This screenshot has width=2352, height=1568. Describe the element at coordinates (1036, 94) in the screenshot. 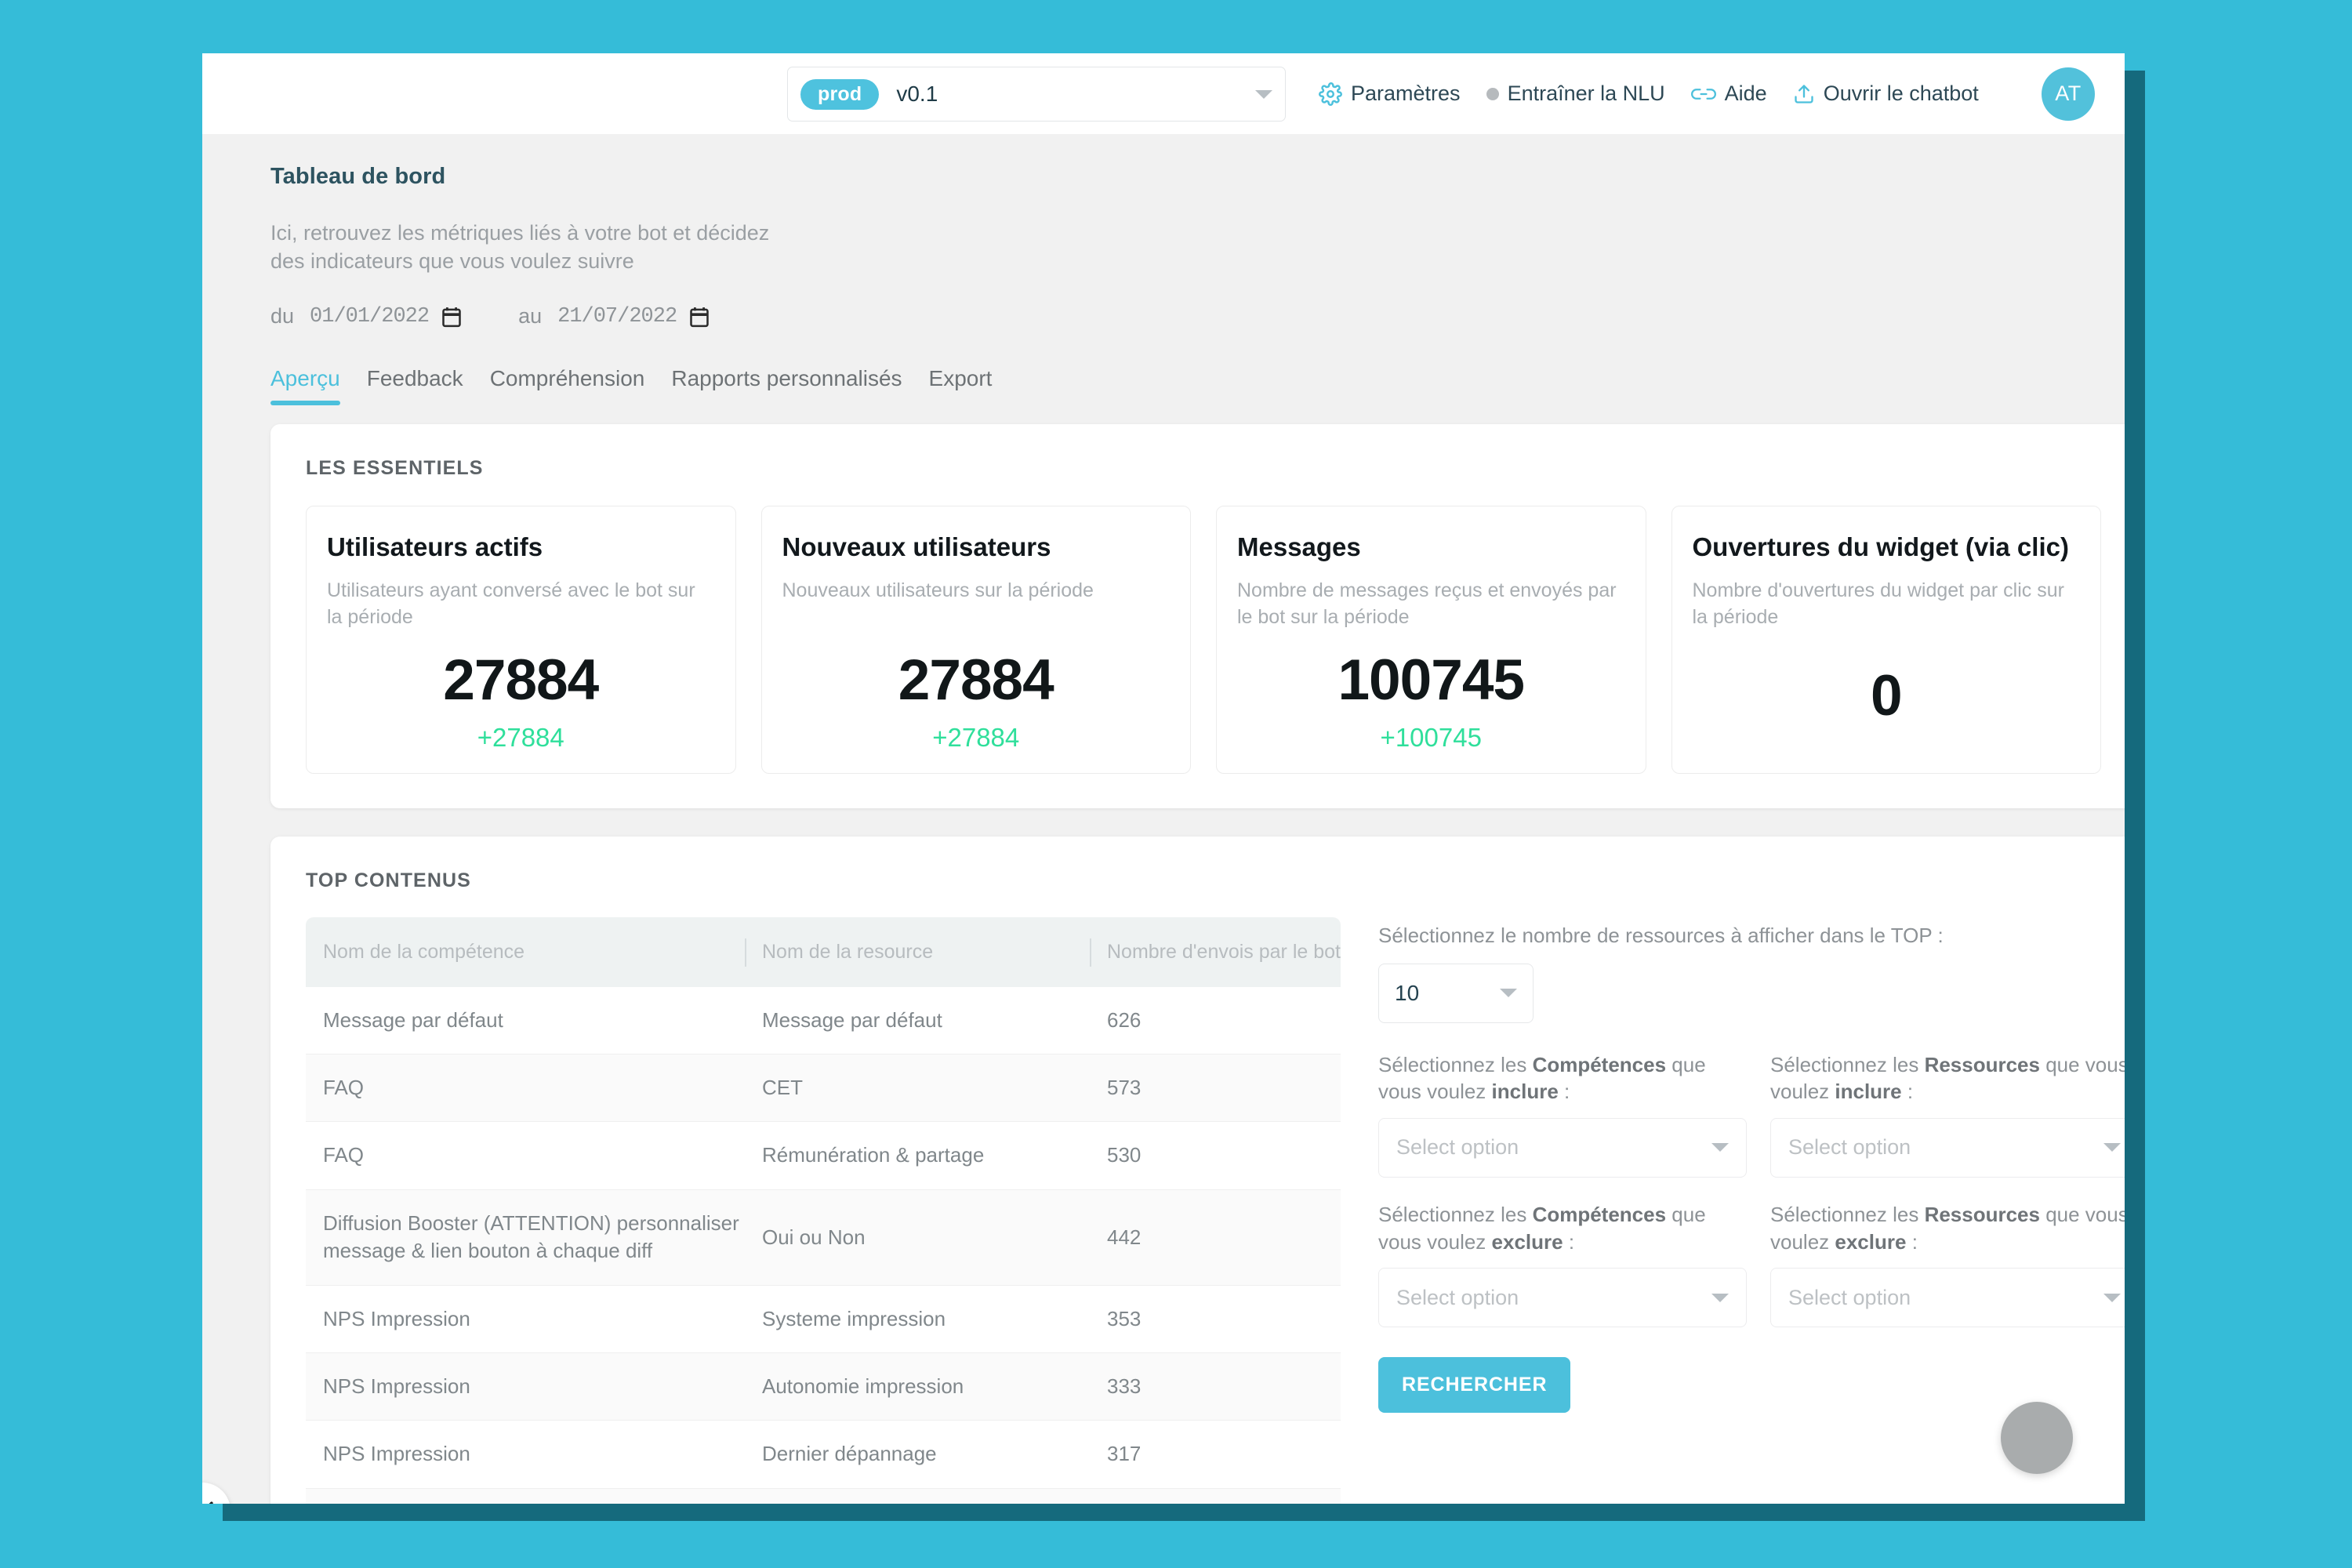

I see `version-selector: prod v0.1` at that location.